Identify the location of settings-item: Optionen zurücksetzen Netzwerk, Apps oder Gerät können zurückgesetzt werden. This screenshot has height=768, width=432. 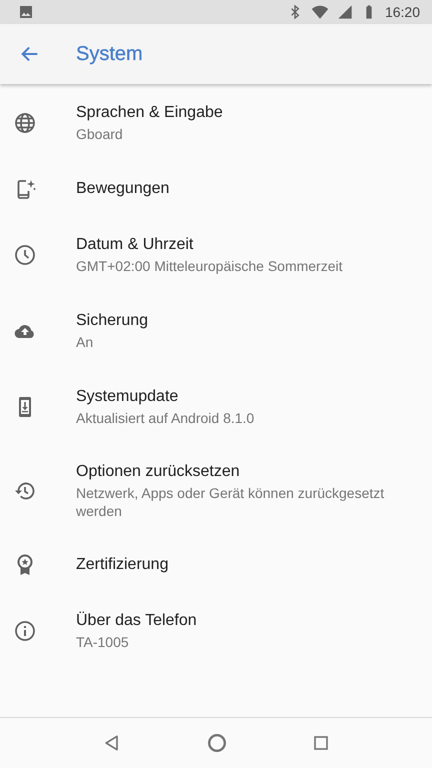
(216, 491).